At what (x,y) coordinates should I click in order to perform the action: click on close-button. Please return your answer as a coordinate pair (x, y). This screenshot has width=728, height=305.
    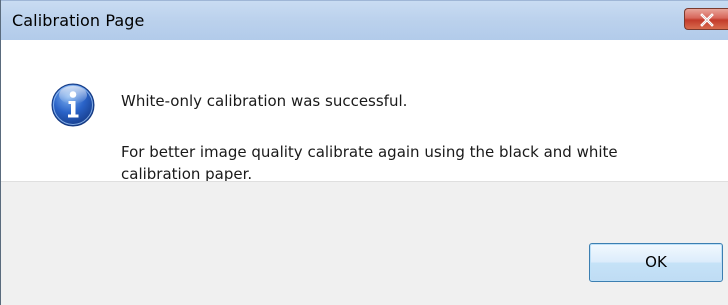
    Looking at the image, I should click on (706, 19).